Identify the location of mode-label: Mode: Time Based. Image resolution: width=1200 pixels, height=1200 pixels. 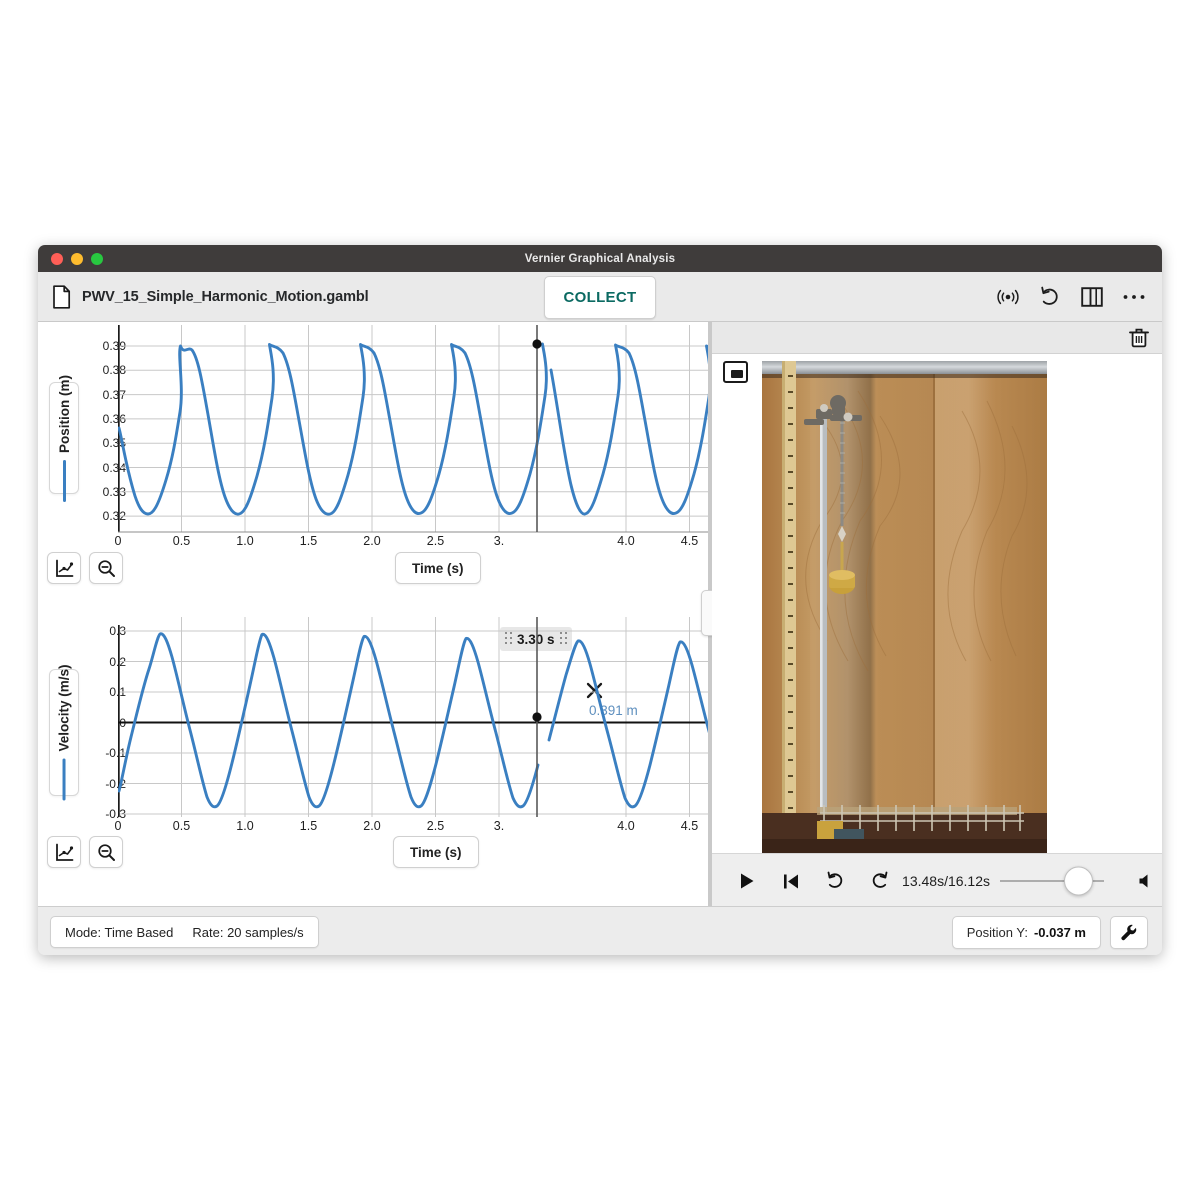
(119, 932).